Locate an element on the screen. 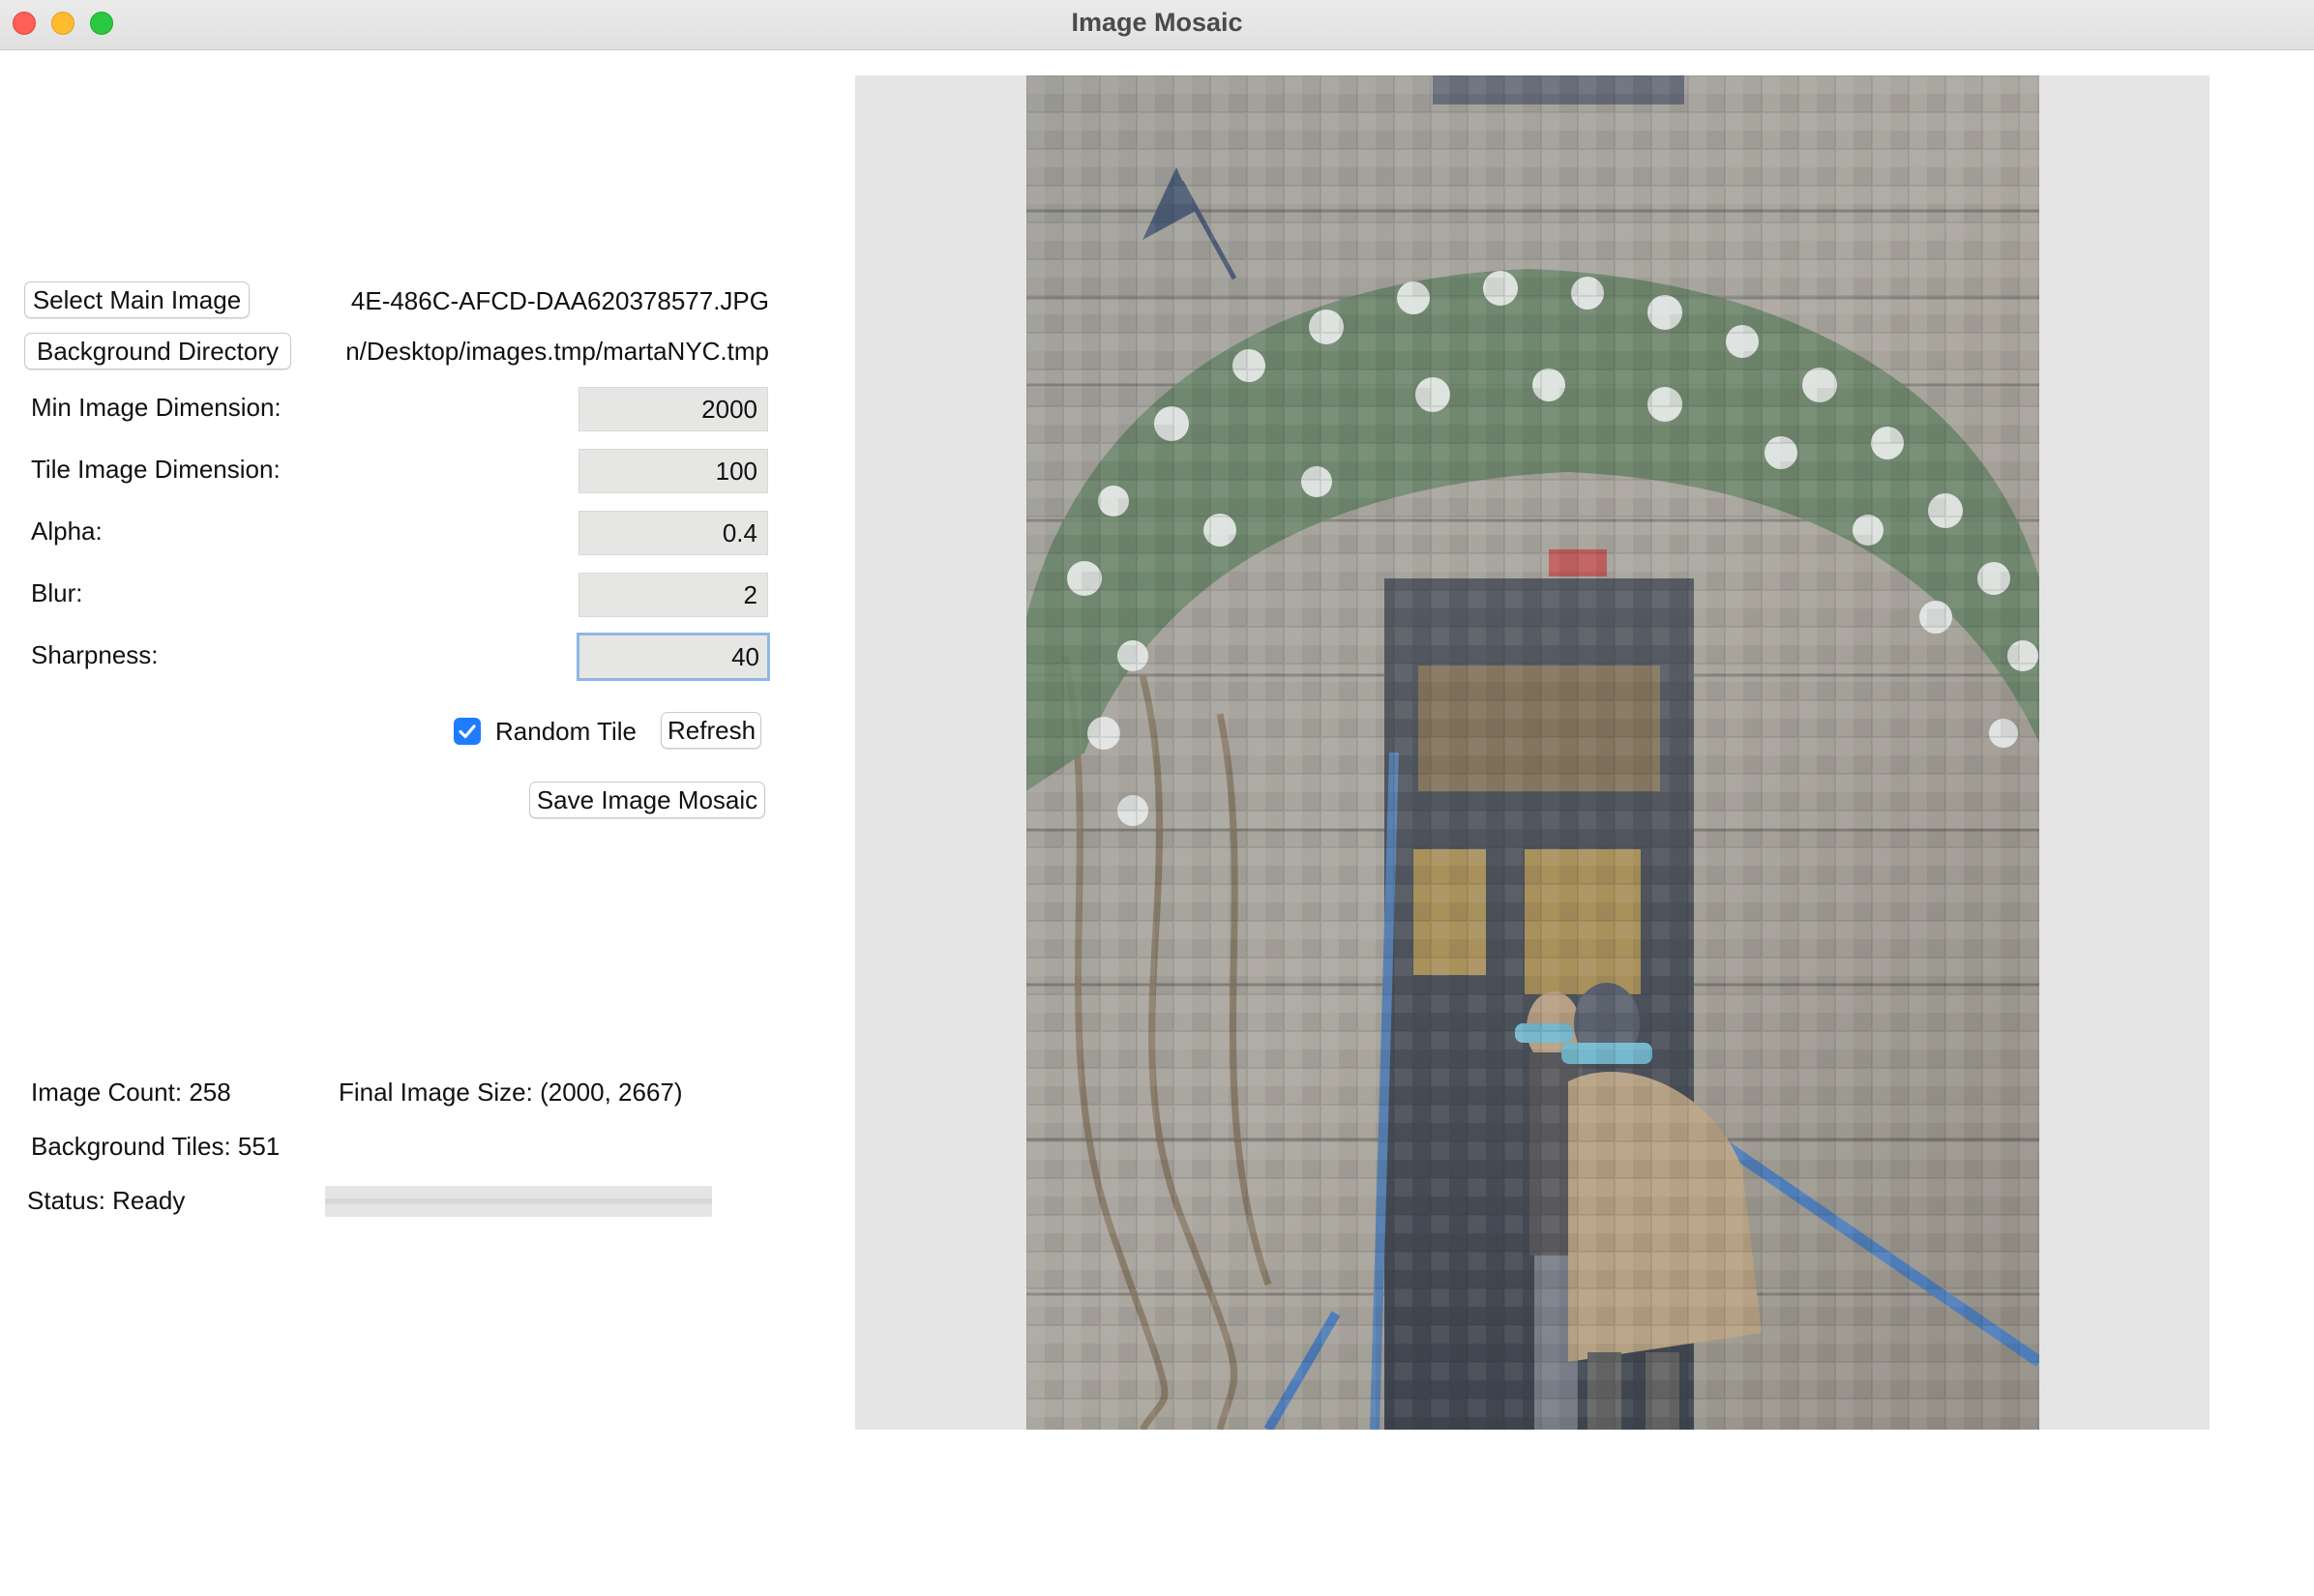 This screenshot has height=1596, width=2314. status-label: Status: Ready is located at coordinates (106, 1200).